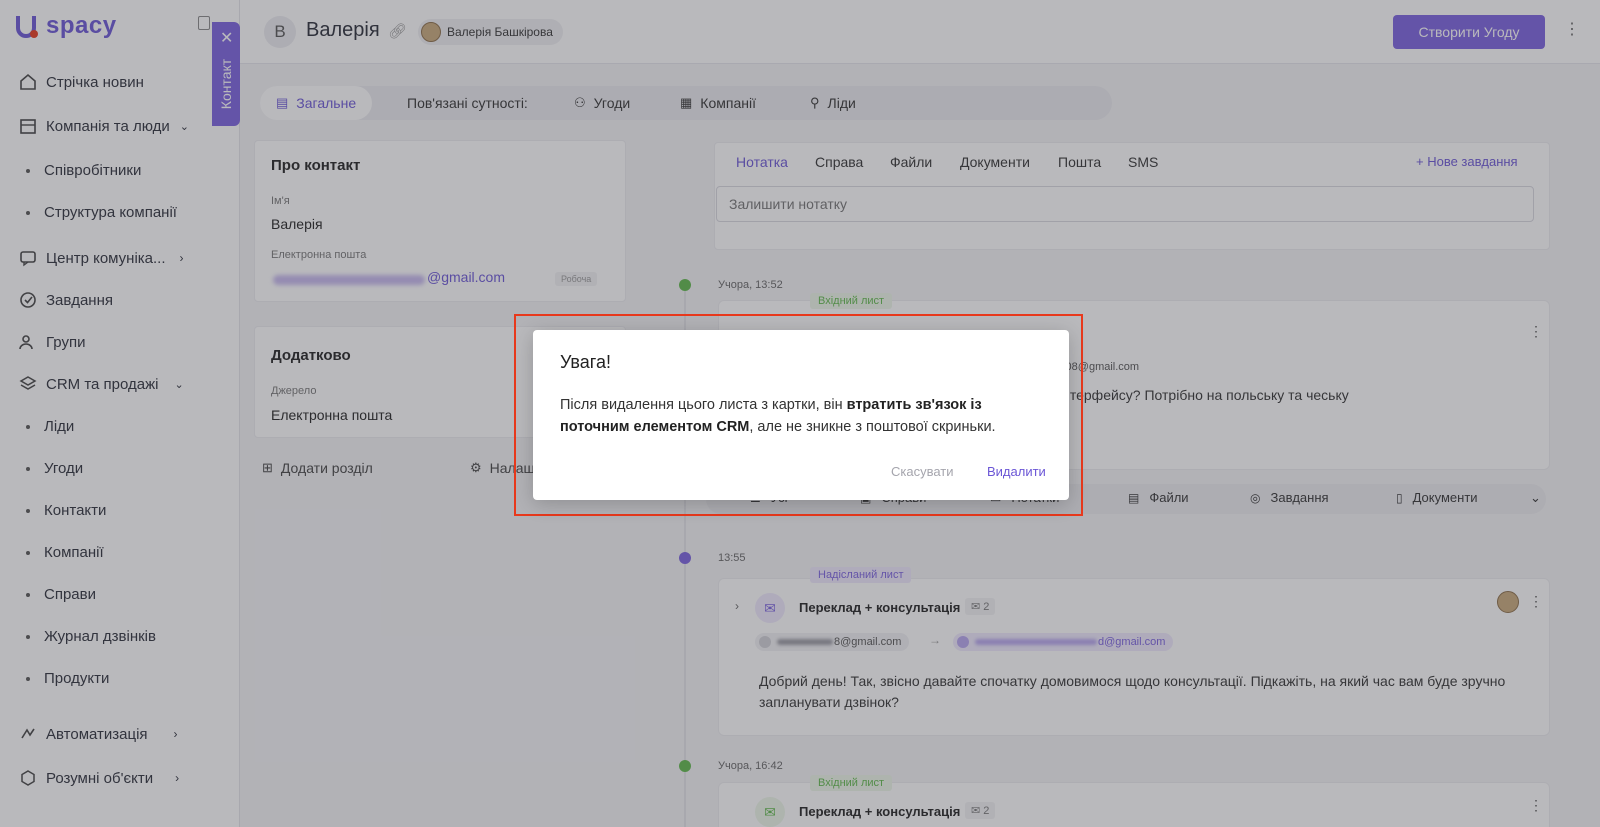  I want to click on dialog-text-part: , але не зникне з поштової скриньки., so click(872, 427).